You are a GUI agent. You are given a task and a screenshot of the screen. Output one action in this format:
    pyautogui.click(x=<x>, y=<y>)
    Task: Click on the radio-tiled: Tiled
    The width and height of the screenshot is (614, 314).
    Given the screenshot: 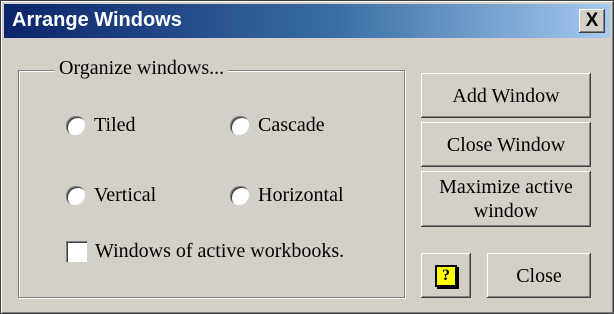 What is the action you would take?
    pyautogui.click(x=101, y=125)
    